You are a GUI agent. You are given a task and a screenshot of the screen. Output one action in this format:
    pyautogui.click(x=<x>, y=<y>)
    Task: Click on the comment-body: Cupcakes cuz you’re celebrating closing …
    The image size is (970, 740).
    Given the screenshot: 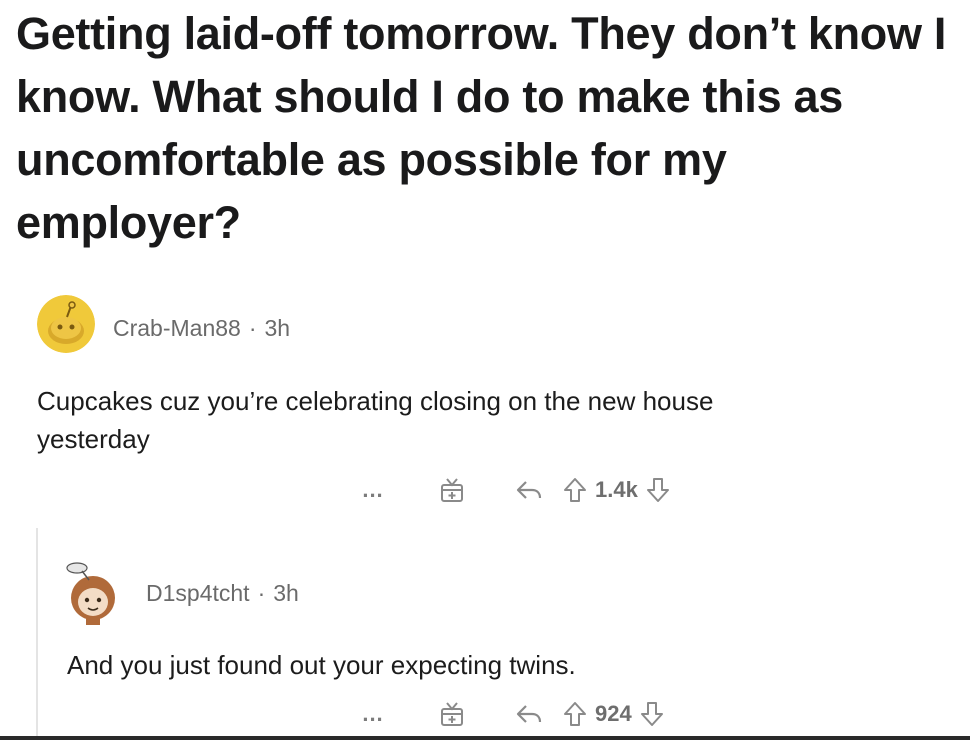 What is the action you would take?
    pyautogui.click(x=375, y=420)
    